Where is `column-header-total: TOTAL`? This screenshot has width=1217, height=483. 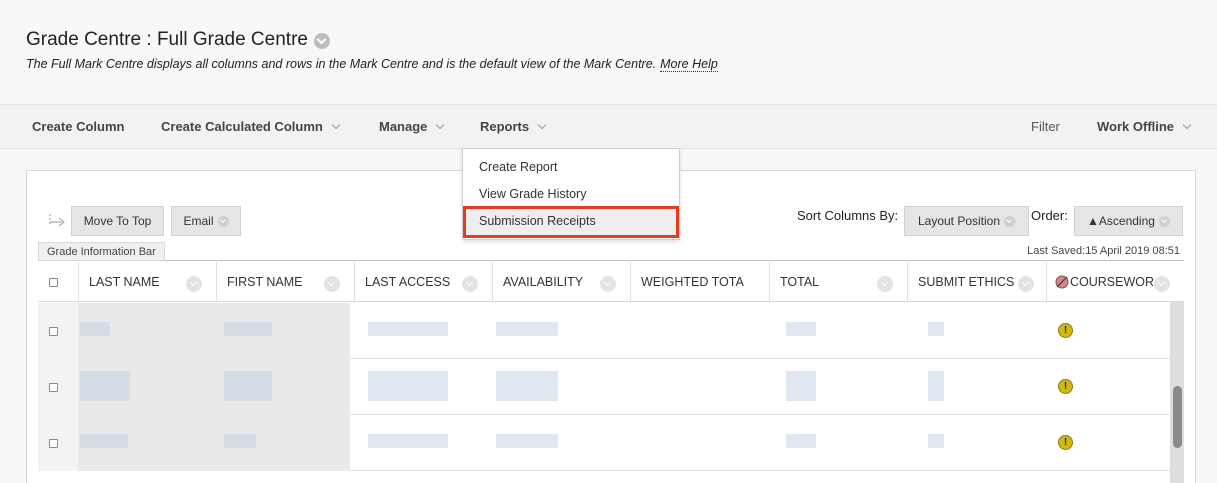
column-header-total: TOTAL is located at coordinates (838, 282).